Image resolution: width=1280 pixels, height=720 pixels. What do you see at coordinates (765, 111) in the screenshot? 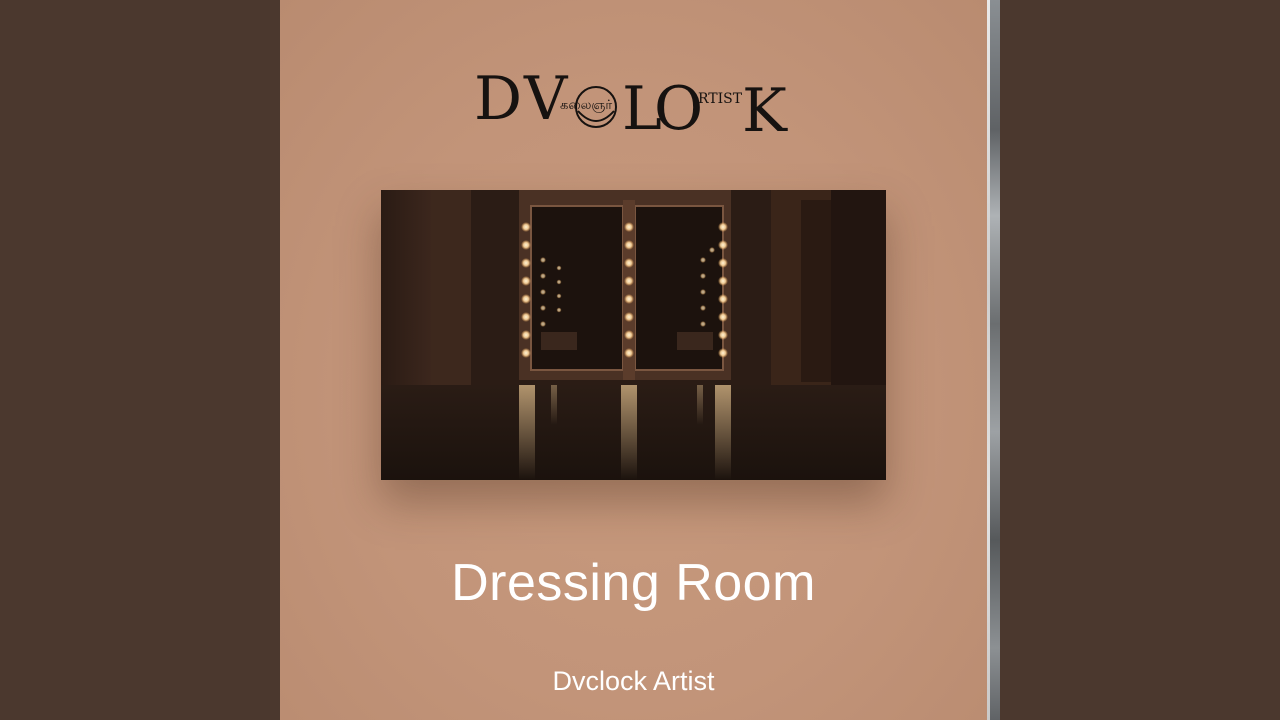
I see `svg-text: K` at bounding box center [765, 111].